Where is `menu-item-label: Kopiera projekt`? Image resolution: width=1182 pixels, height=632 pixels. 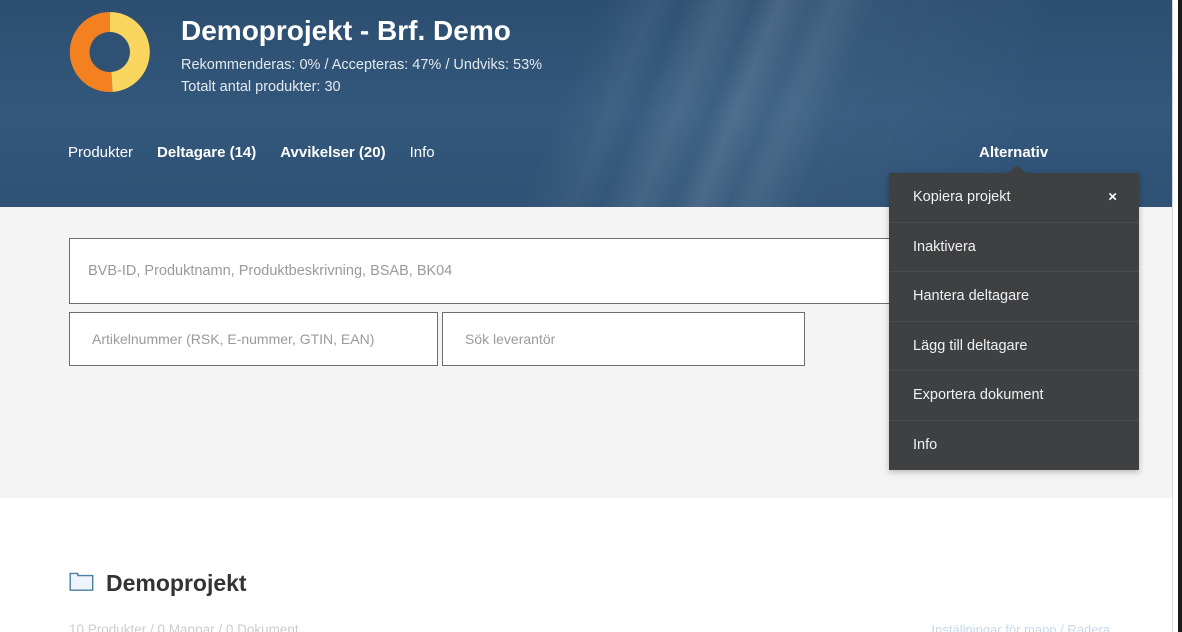 menu-item-label: Kopiera projekt is located at coordinates (962, 197).